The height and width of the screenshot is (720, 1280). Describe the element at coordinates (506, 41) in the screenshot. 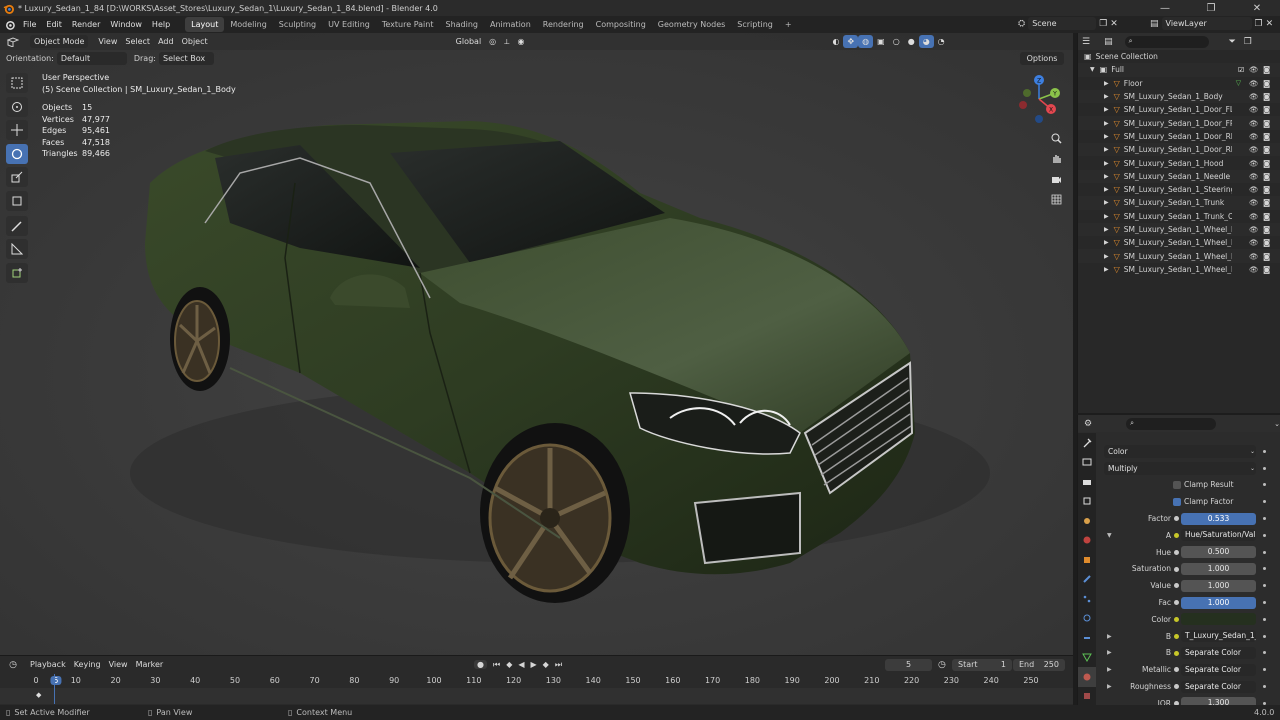

I see `snap-icon: ⟂` at that location.